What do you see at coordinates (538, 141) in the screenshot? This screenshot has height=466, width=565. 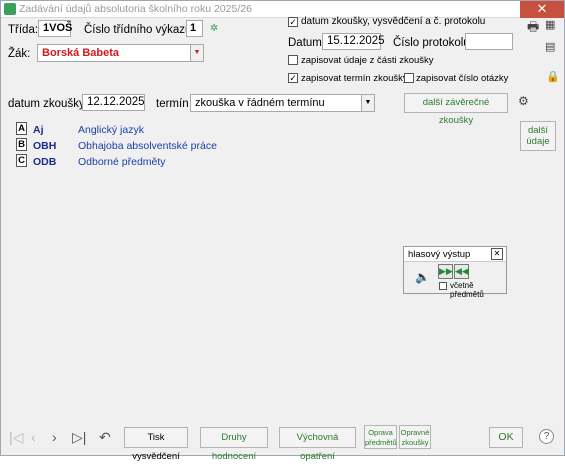 I see `dalsi-udaje-line2: údaje` at bounding box center [538, 141].